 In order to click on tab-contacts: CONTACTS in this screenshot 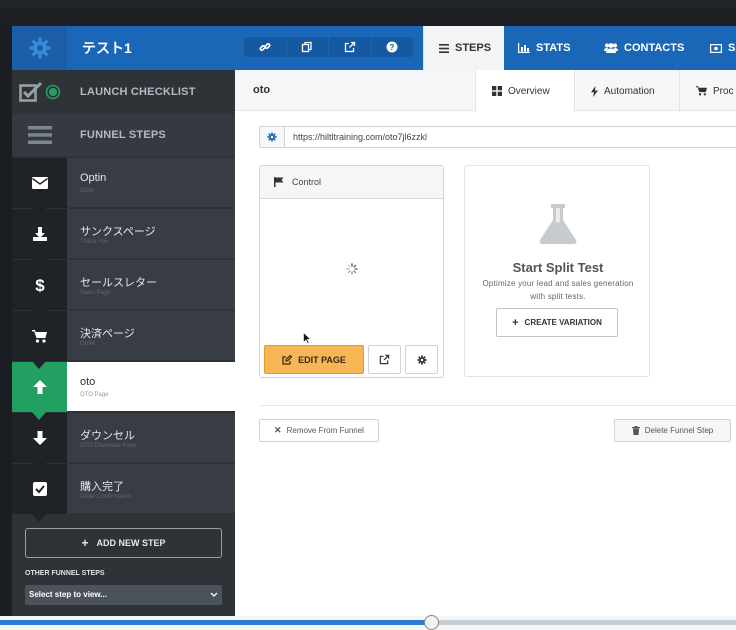, I will do `click(644, 48)`.